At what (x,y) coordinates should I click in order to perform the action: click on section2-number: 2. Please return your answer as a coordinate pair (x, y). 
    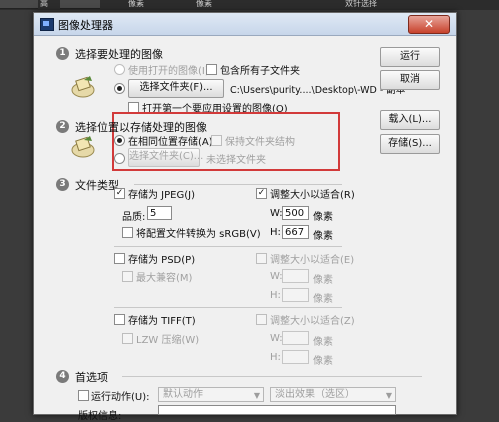
    Looking at the image, I should click on (62, 126).